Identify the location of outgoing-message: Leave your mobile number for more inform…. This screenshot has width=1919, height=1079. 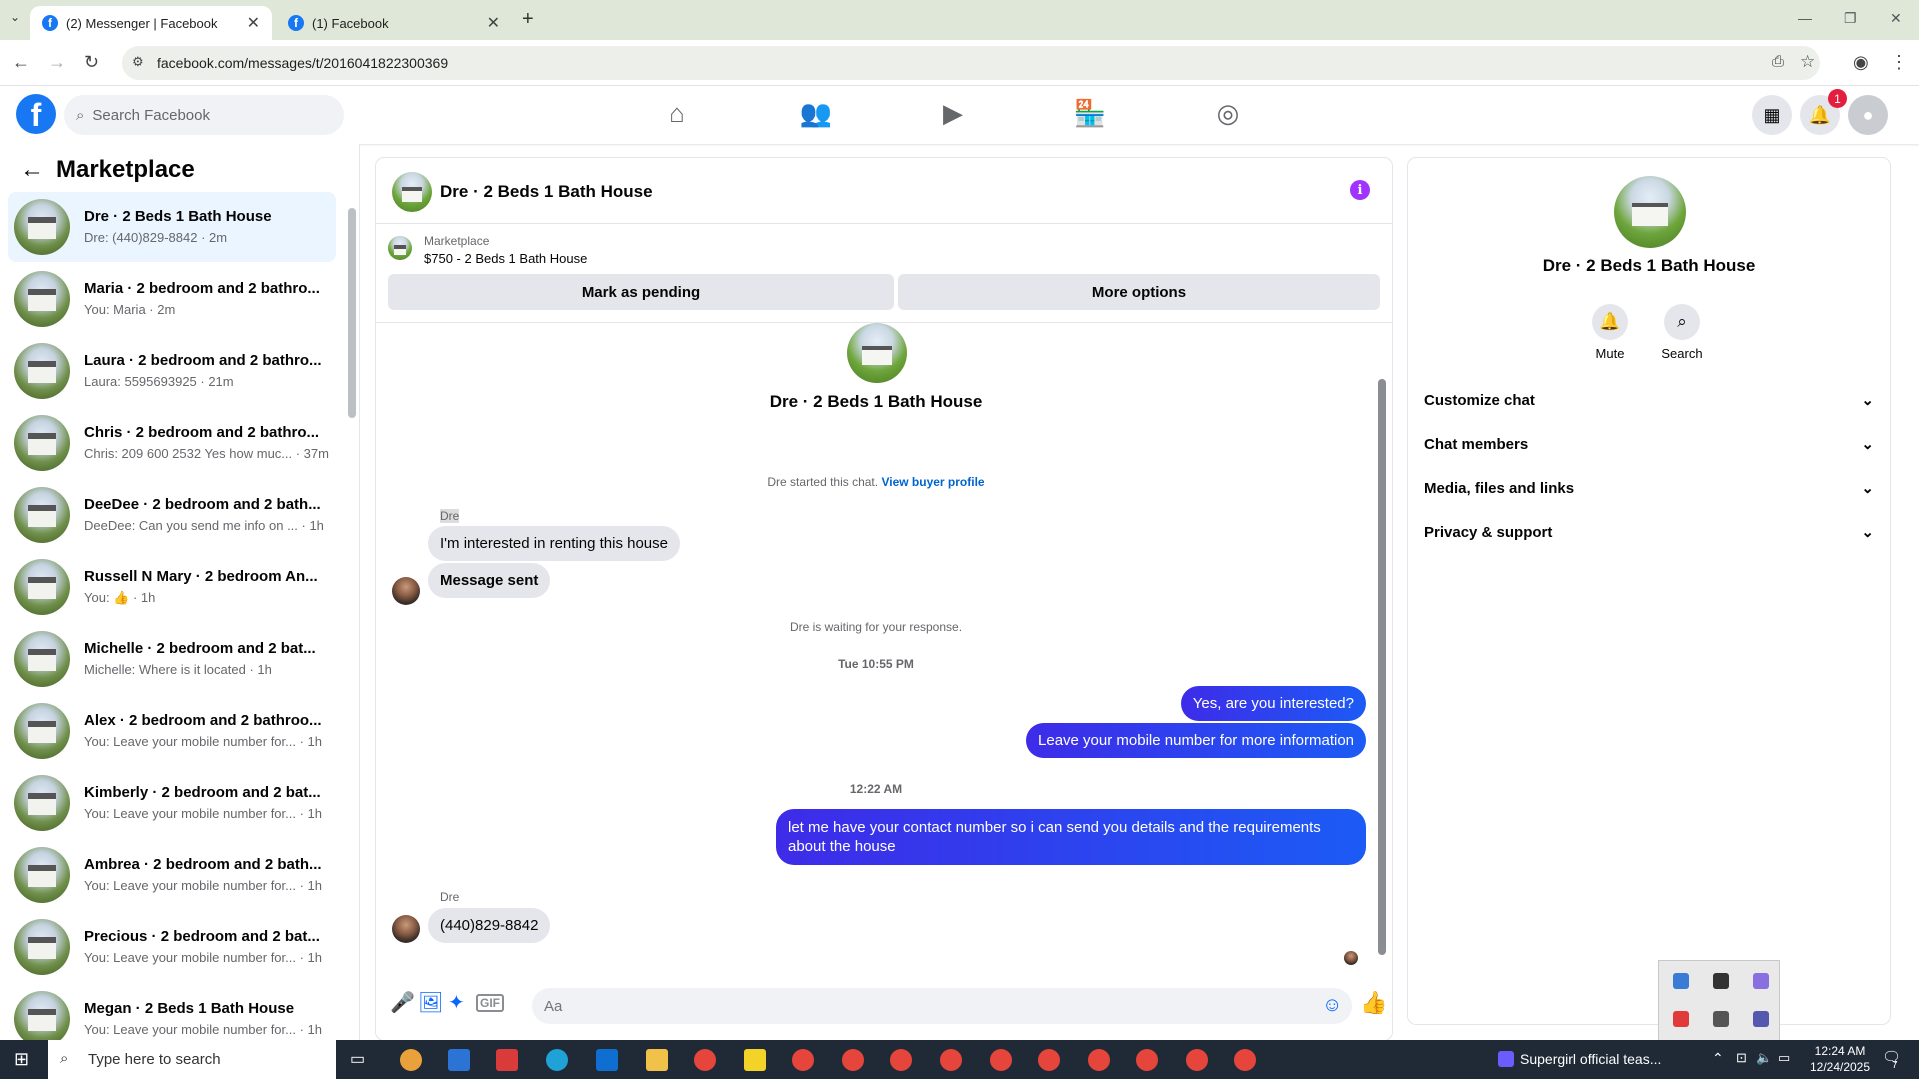
(1196, 740).